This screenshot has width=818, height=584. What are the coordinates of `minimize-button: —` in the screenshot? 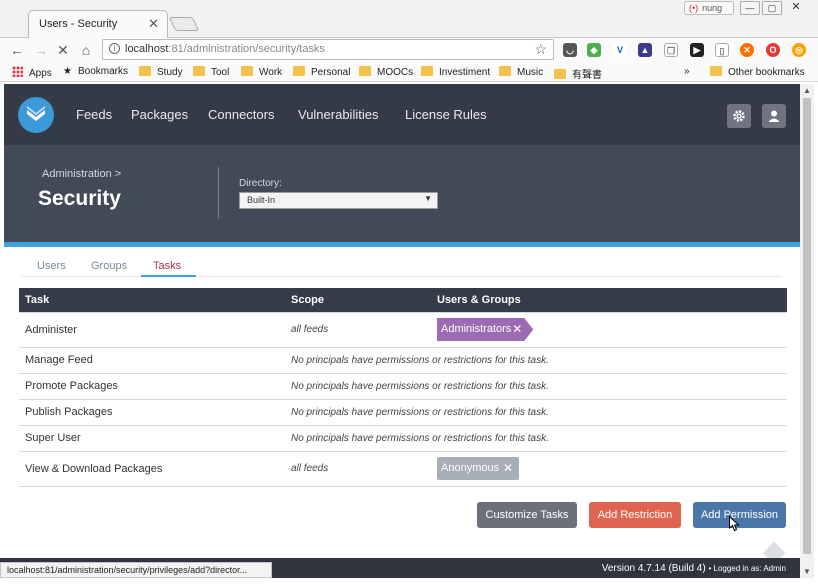 It's located at (750, 8).